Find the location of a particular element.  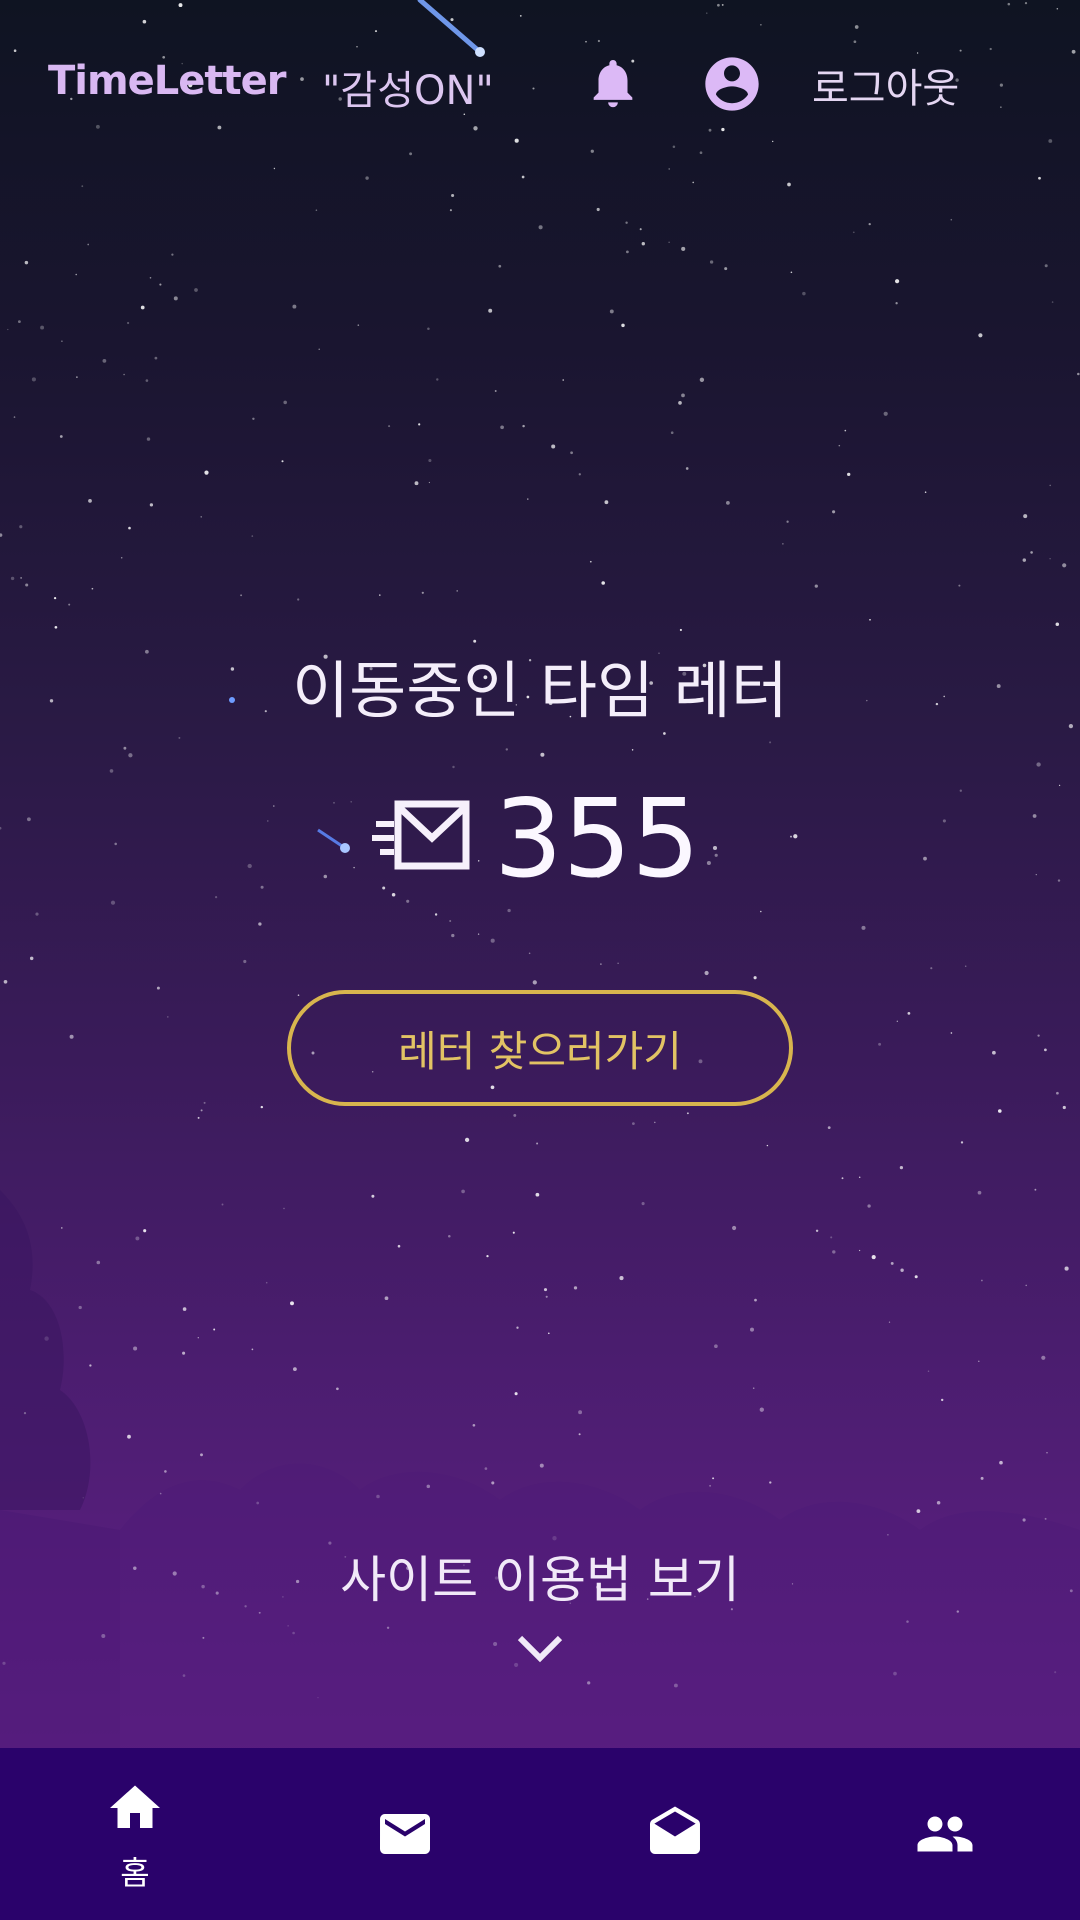

brand-logo: TimeLetter is located at coordinates (167, 81).